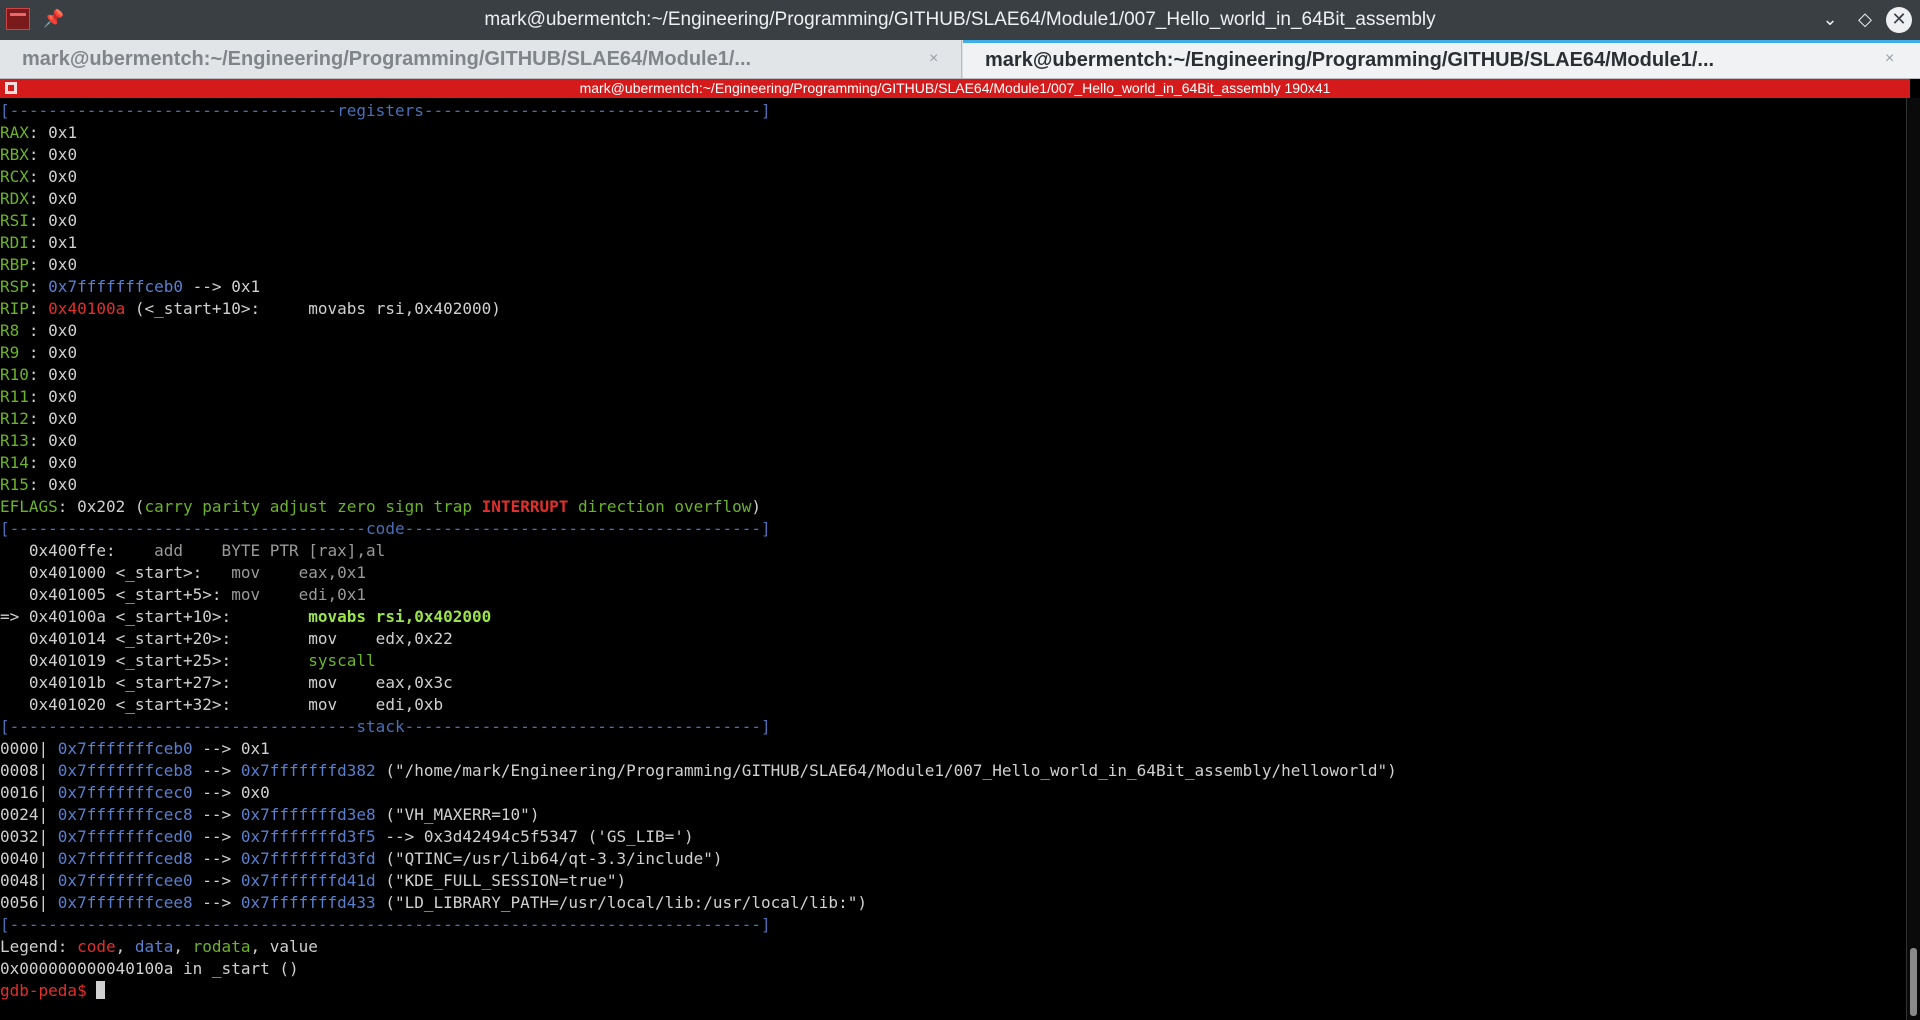 The image size is (1920, 1020). I want to click on terminal-scrollbar, so click(1913, 559).